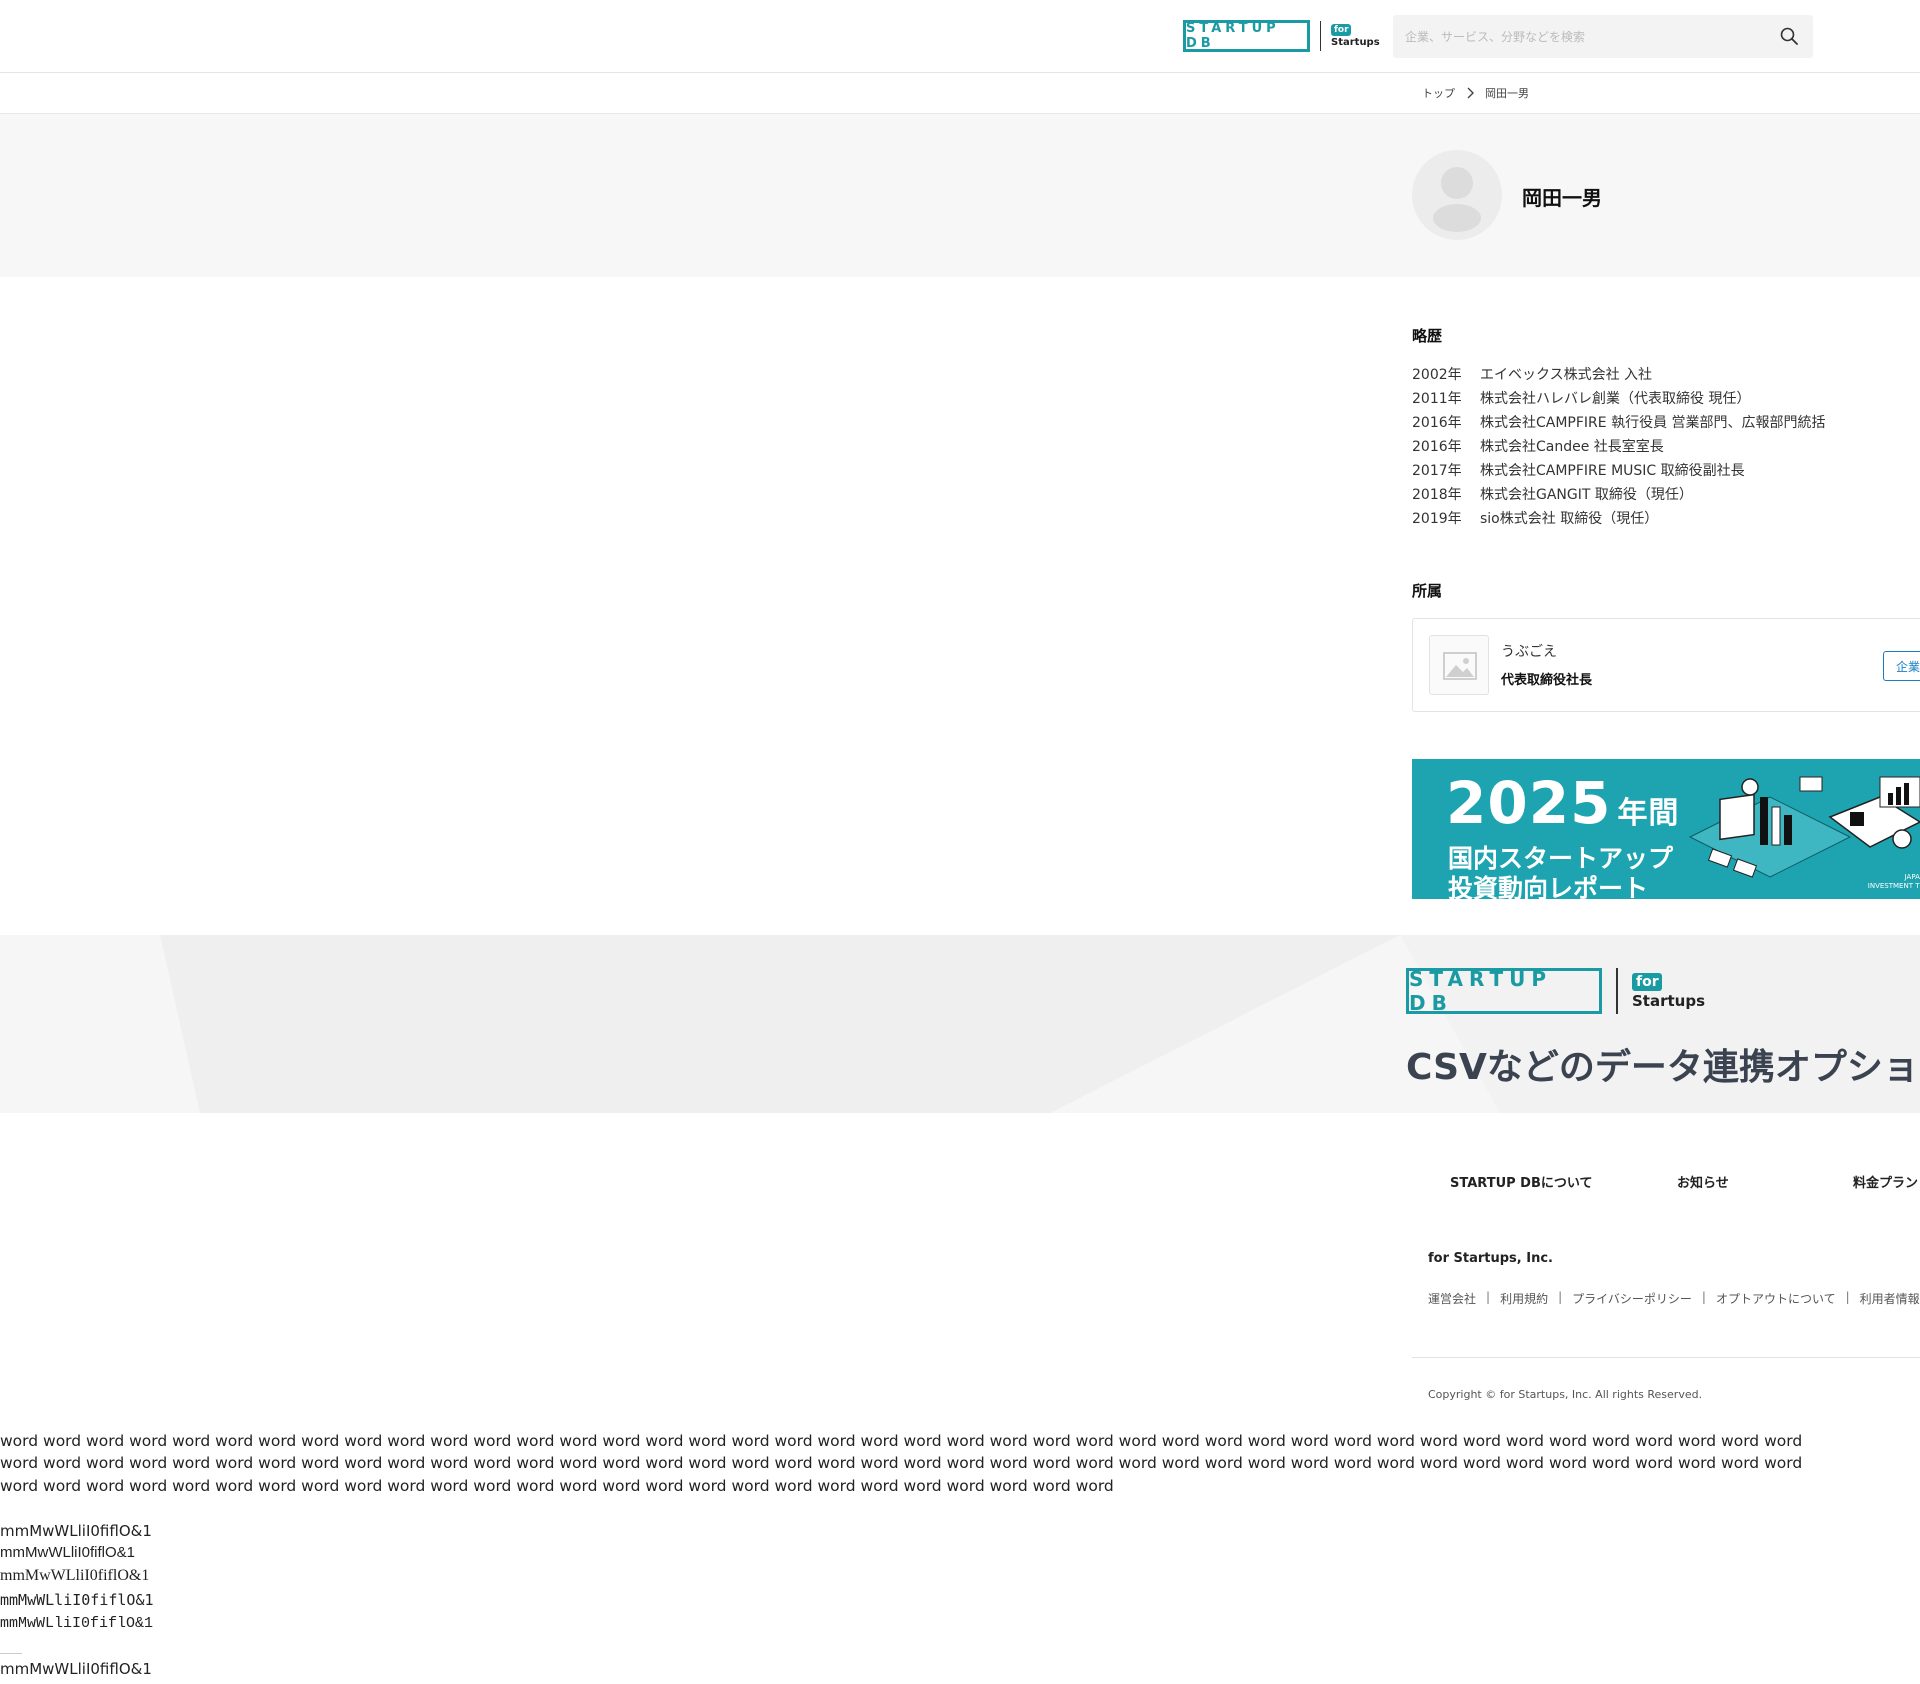 The width and height of the screenshot is (1920, 1684). I want to click on footer-nav-news: お知らせ, so click(1703, 1181).